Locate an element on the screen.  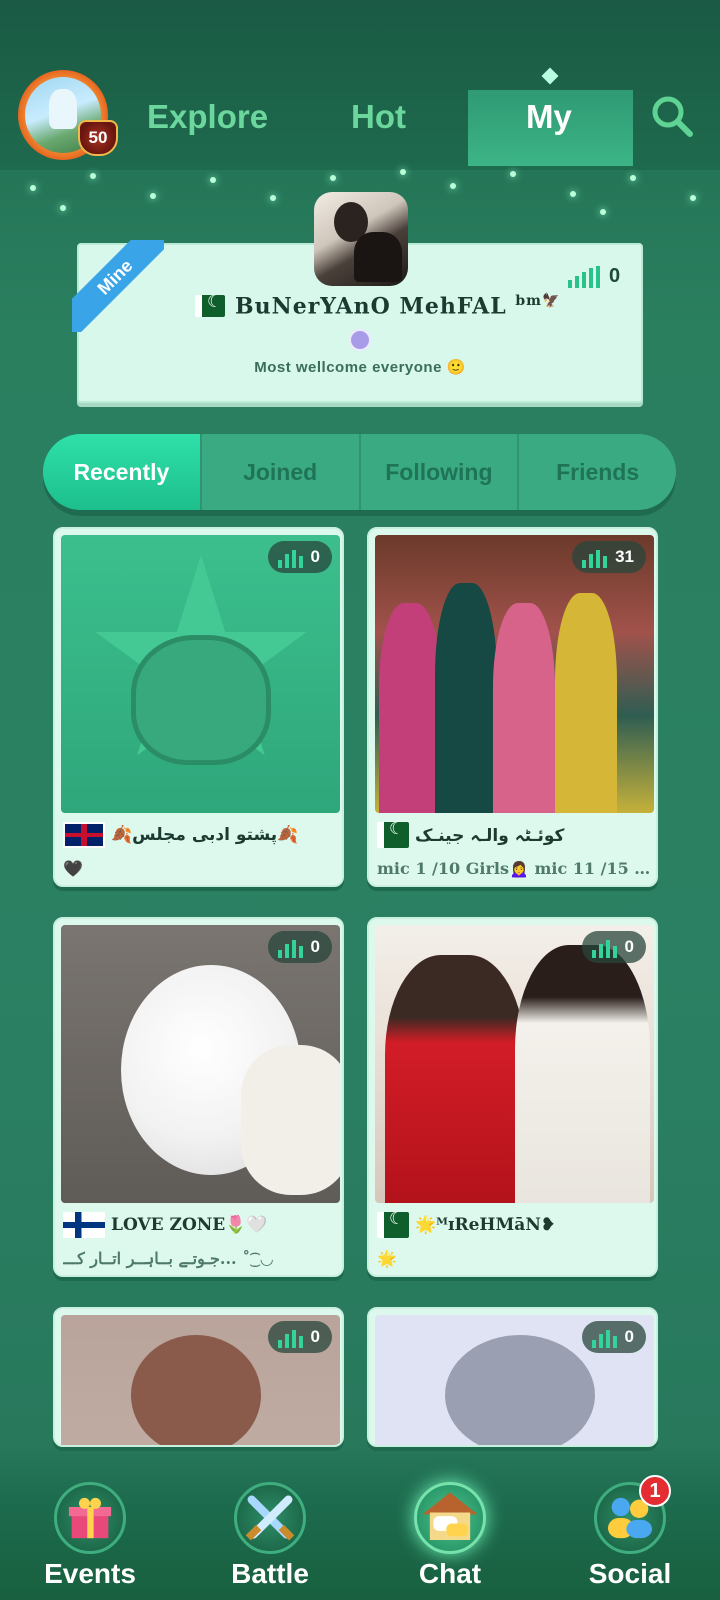
my-room-description: Most wellcome everyone 🙂 is located at coordinates (360, 367).